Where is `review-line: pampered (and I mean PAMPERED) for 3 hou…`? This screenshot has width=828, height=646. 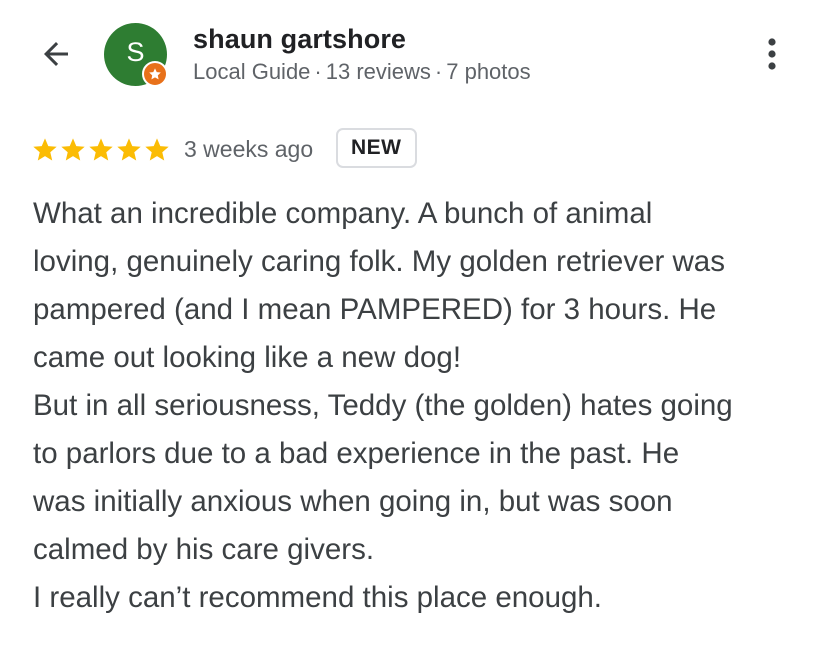 review-line: pampered (and I mean PAMPERED) for 3 hou… is located at coordinates (375, 309).